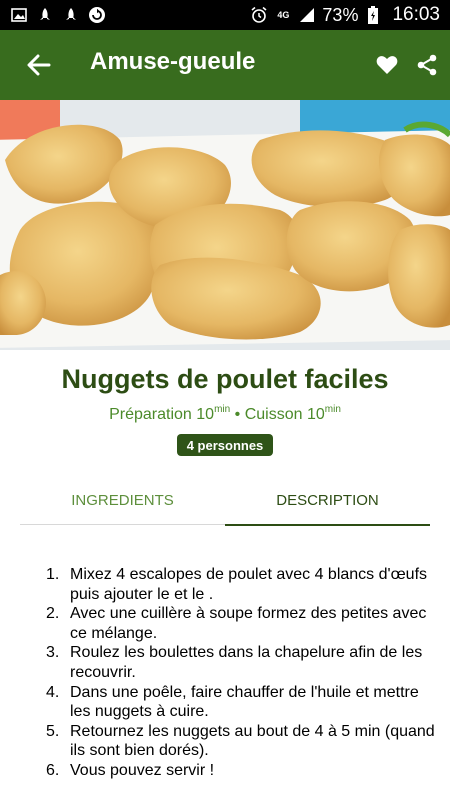  Describe the element at coordinates (53, 731) in the screenshot. I see `step-number: 5.` at that location.